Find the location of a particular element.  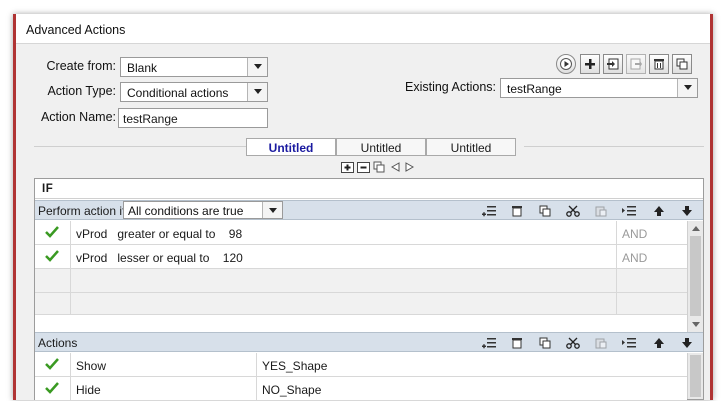

triangle-right-icon is located at coordinates (409, 167).